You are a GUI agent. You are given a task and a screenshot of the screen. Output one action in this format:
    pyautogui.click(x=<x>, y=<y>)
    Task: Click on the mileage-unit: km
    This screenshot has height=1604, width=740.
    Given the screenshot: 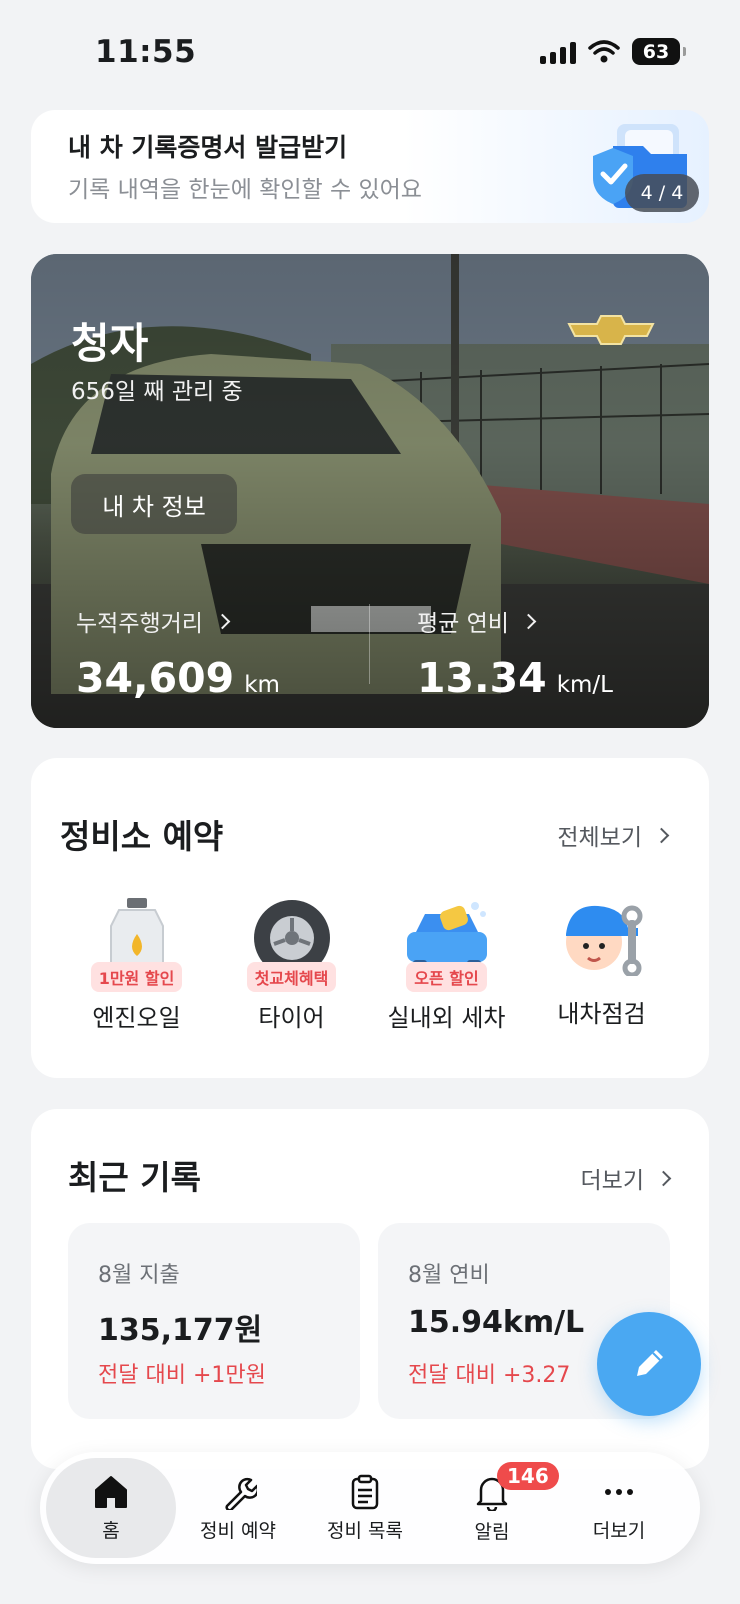 What is the action you would take?
    pyautogui.click(x=262, y=685)
    